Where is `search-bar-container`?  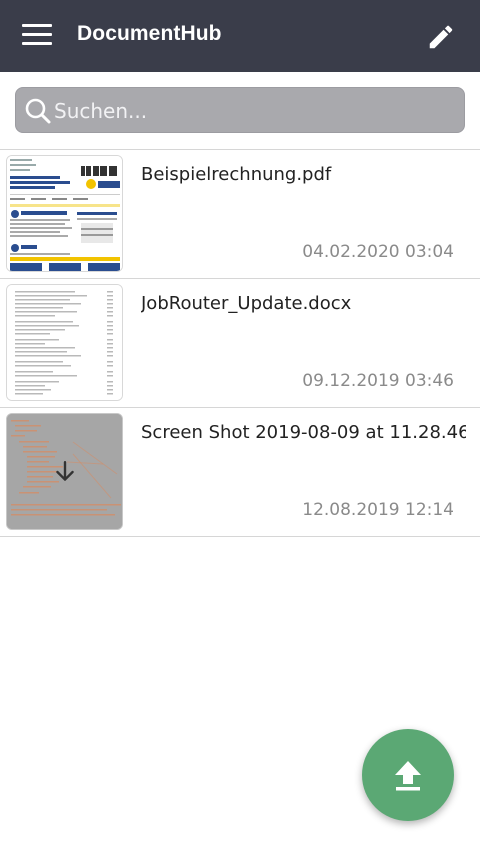
search-bar-container is located at coordinates (240, 110).